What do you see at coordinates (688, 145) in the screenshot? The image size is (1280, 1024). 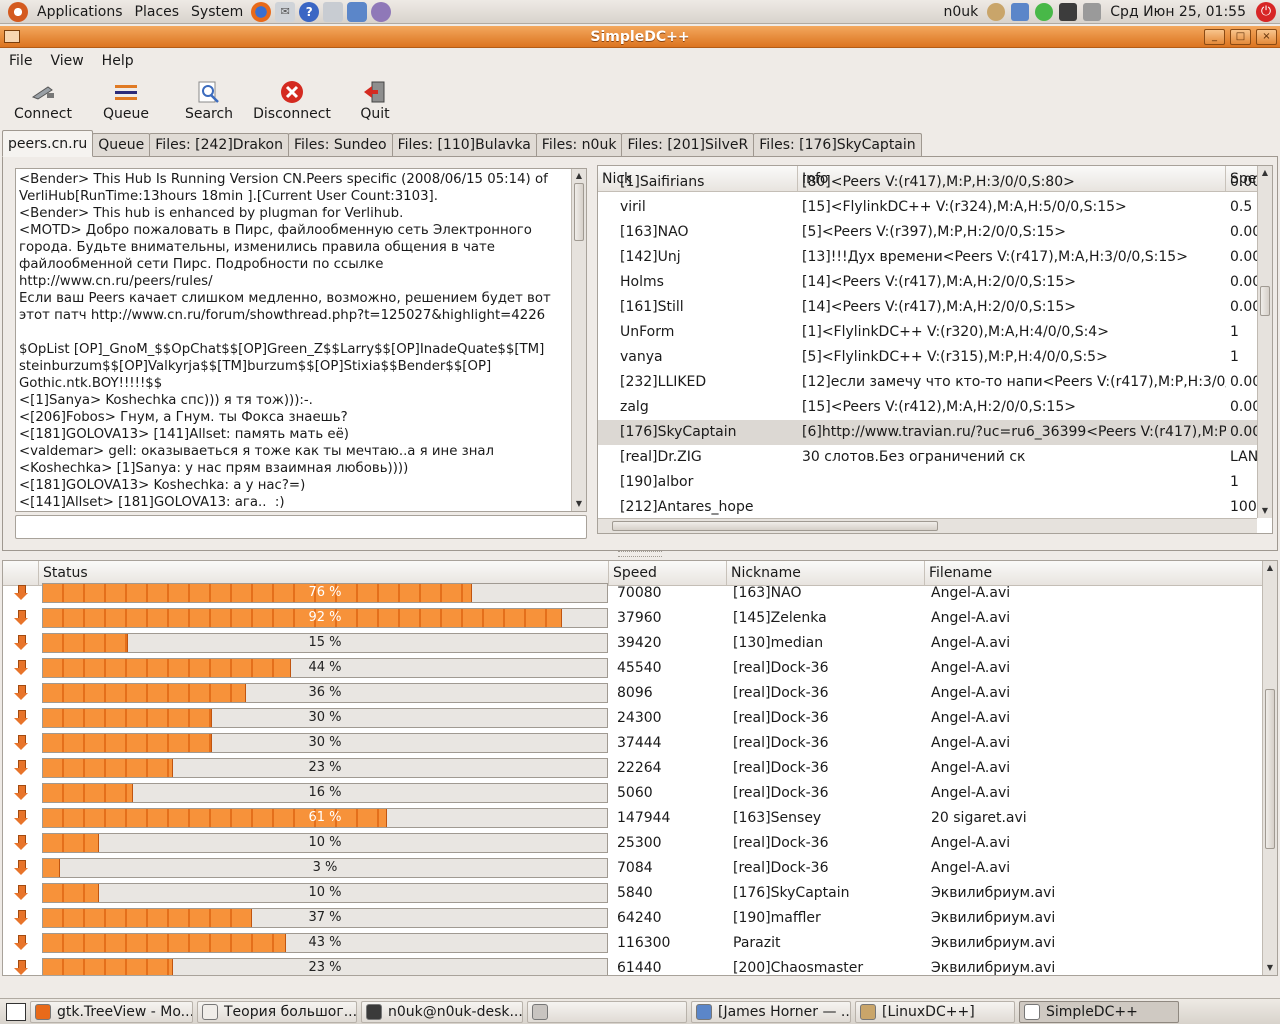 I see `tab-6: Files: [201]SilveR` at bounding box center [688, 145].